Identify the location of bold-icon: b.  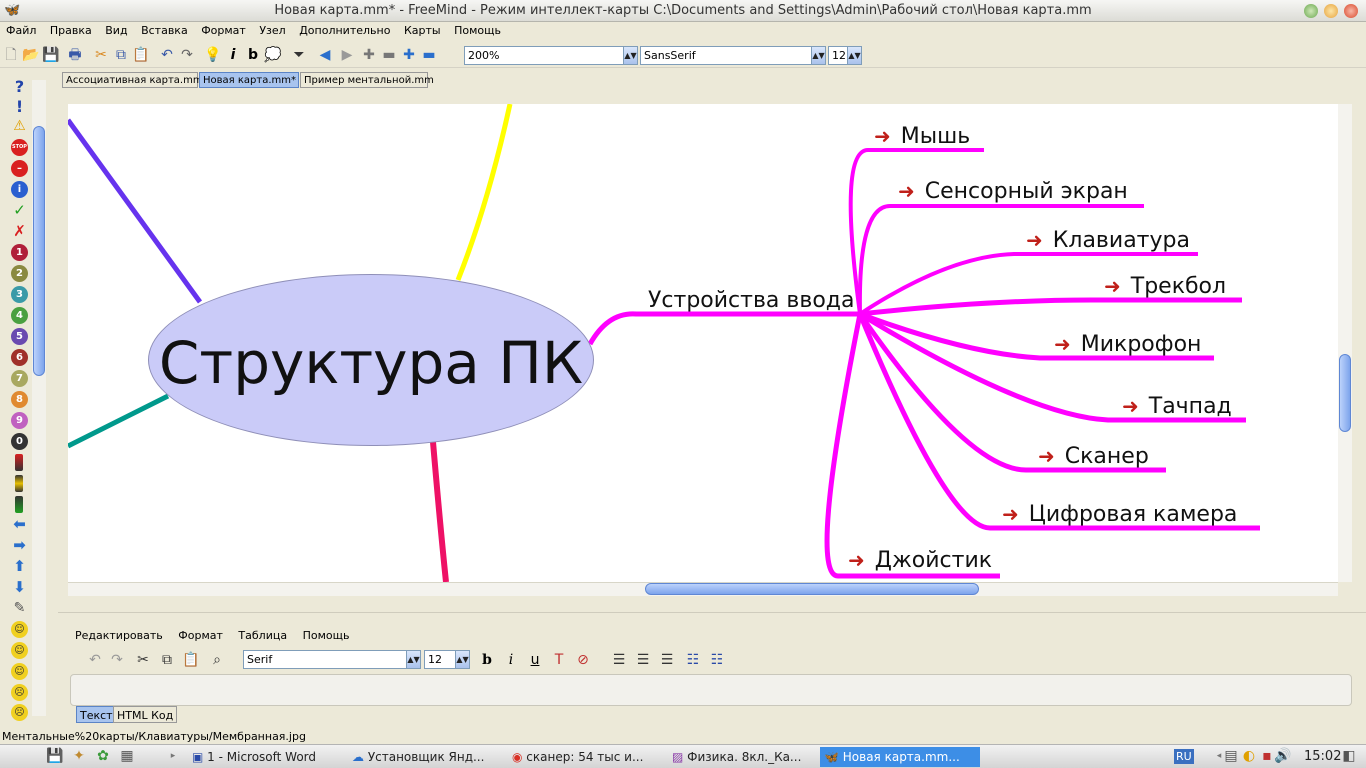
(253, 55).